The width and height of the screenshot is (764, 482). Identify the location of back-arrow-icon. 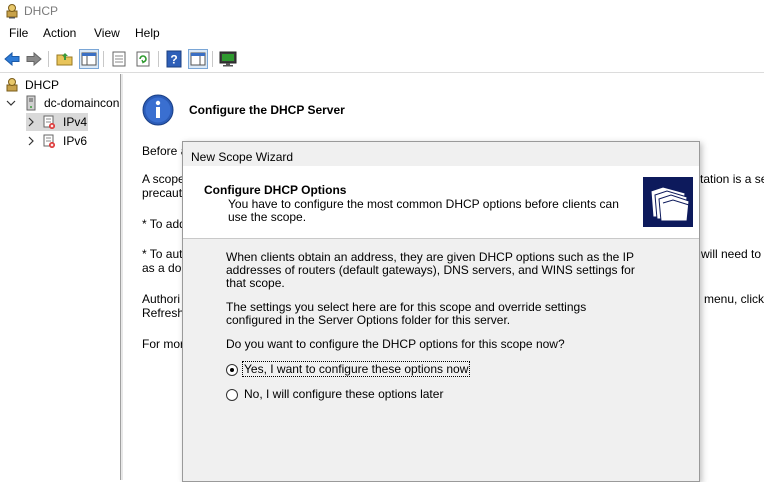
(12, 59).